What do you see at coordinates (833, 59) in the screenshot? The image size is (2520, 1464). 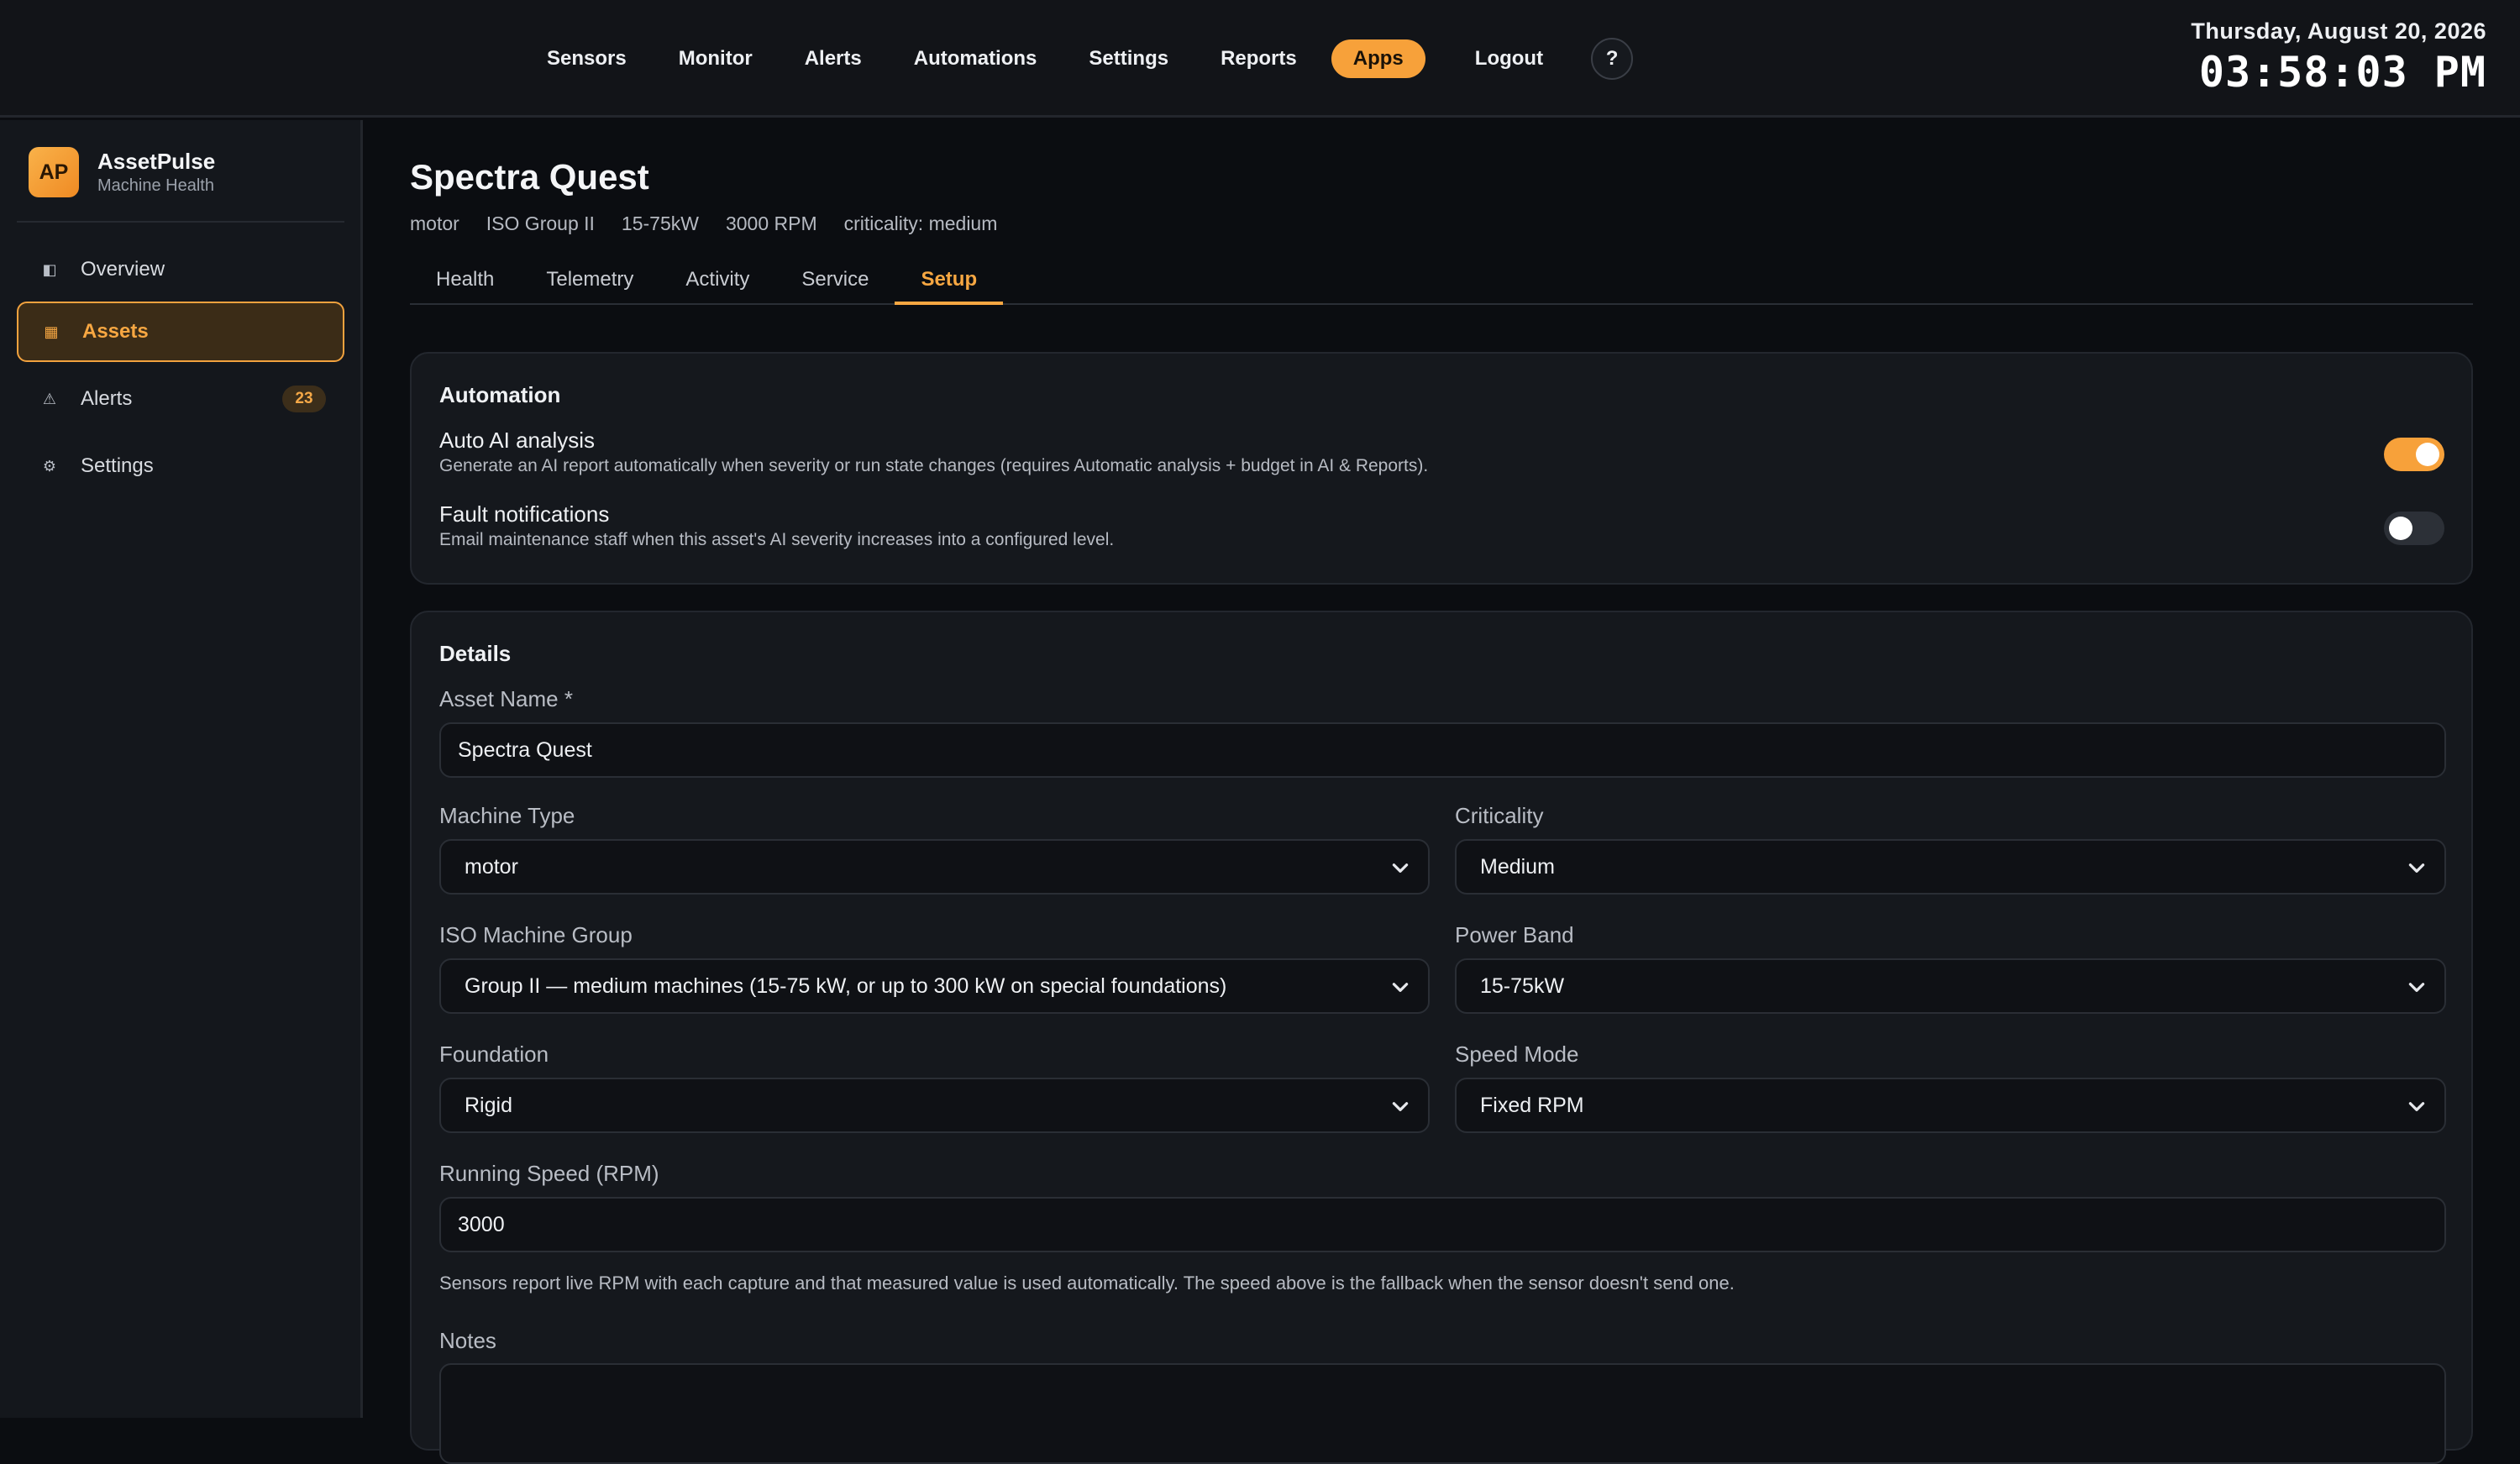 I see `nav-alerts: Alerts` at bounding box center [833, 59].